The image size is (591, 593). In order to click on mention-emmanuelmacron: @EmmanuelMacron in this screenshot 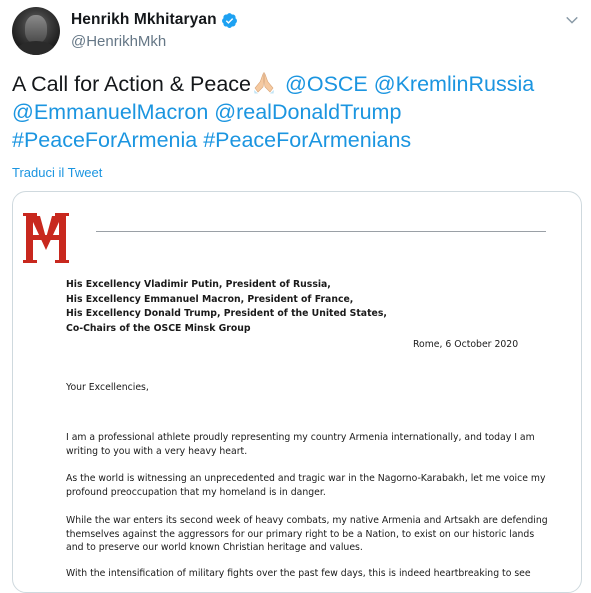, I will do `click(110, 112)`.